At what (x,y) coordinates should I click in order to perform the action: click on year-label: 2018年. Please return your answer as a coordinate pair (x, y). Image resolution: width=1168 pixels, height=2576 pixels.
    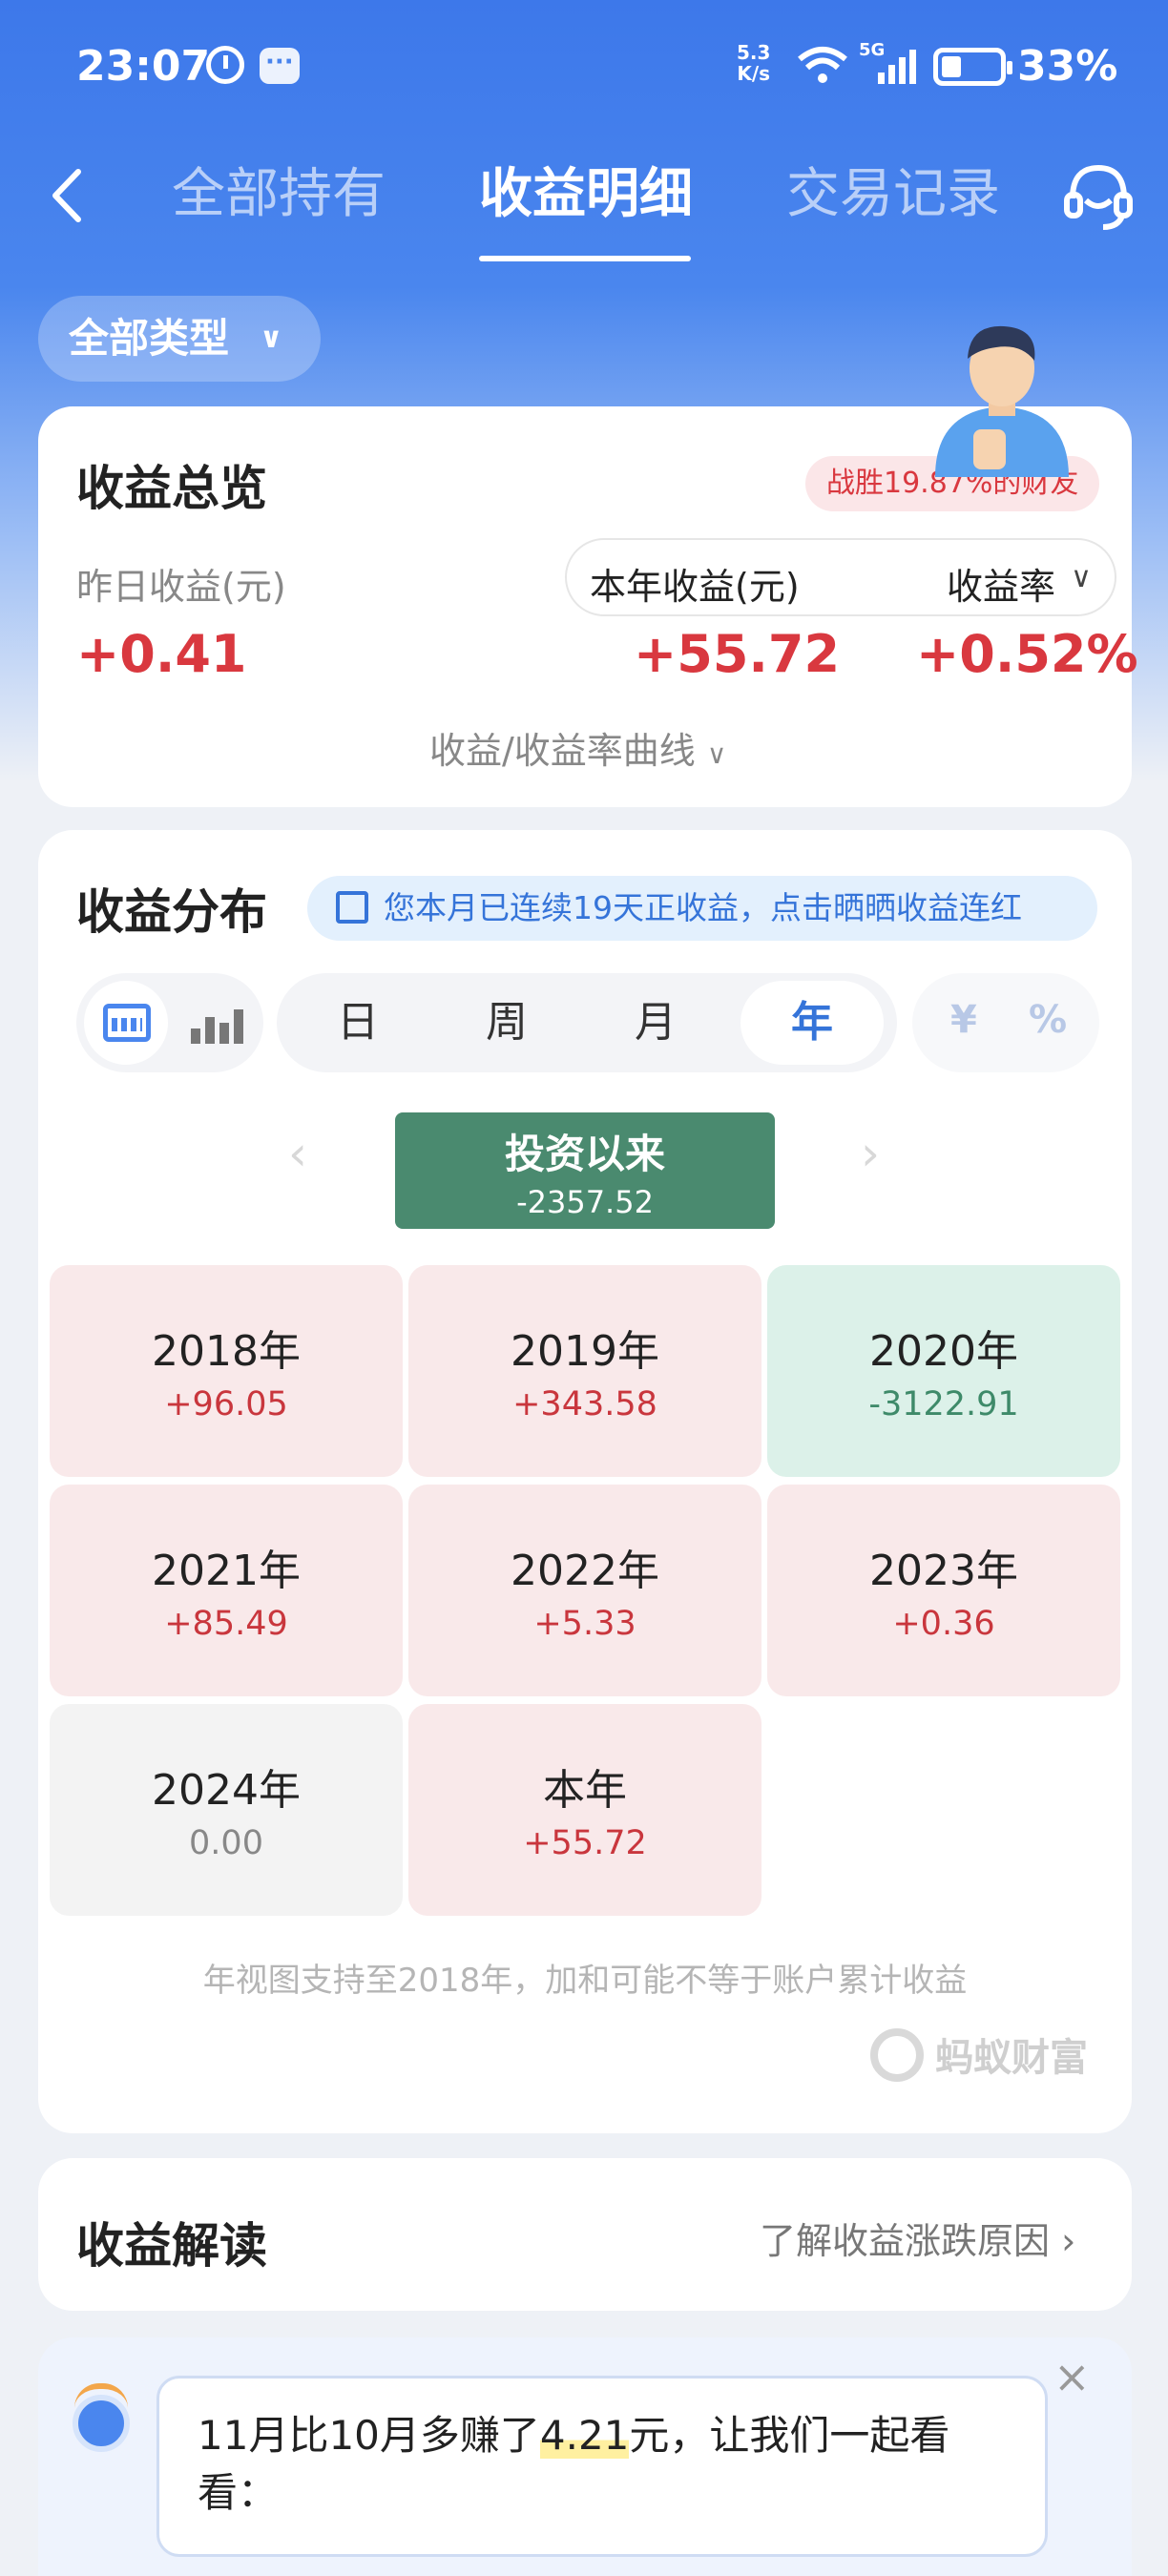
    Looking at the image, I should click on (226, 1351).